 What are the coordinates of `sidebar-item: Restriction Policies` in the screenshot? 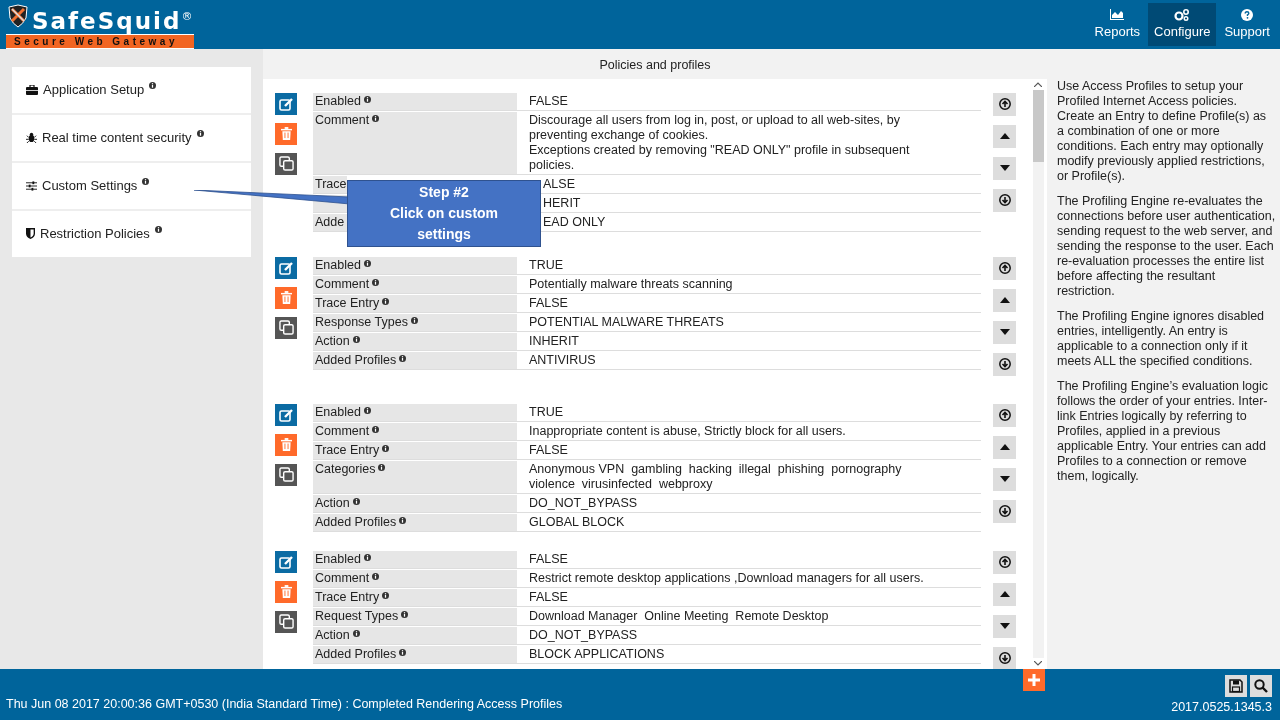 It's located at (131, 233).